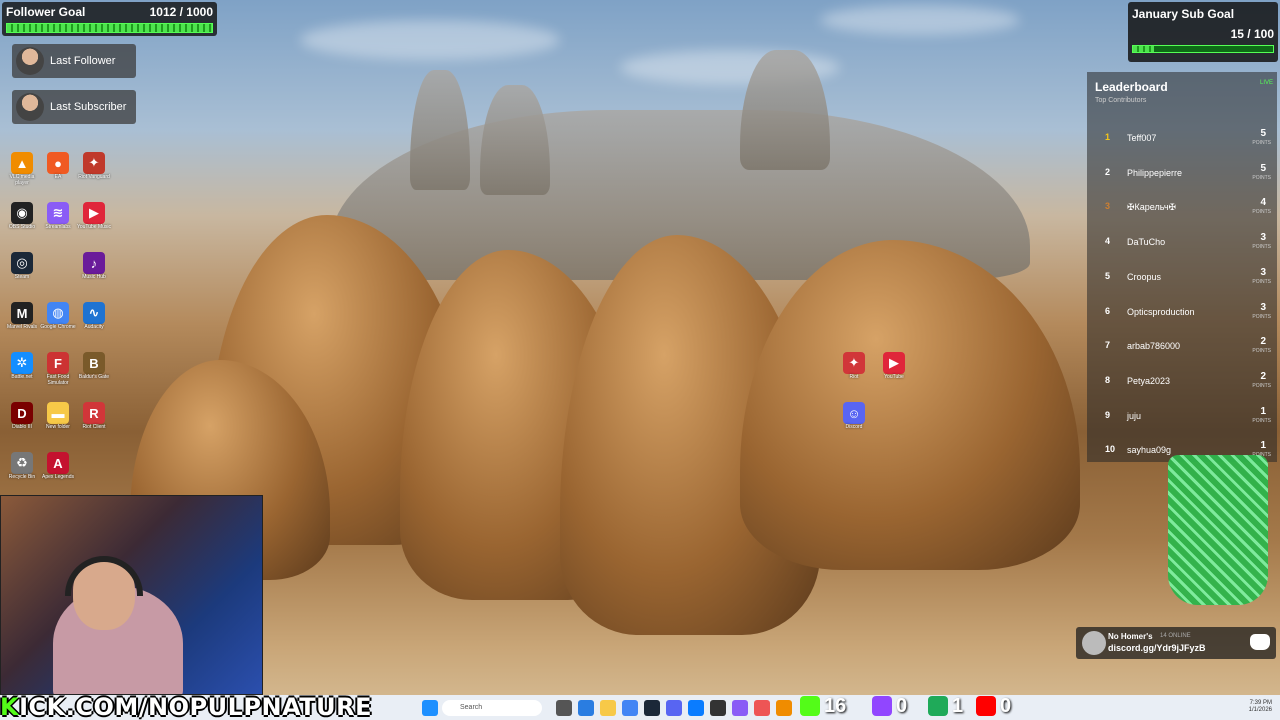 Image resolution: width=1280 pixels, height=720 pixels. What do you see at coordinates (1263, 376) in the screenshot?
I see `leaderboard-points: 2` at bounding box center [1263, 376].